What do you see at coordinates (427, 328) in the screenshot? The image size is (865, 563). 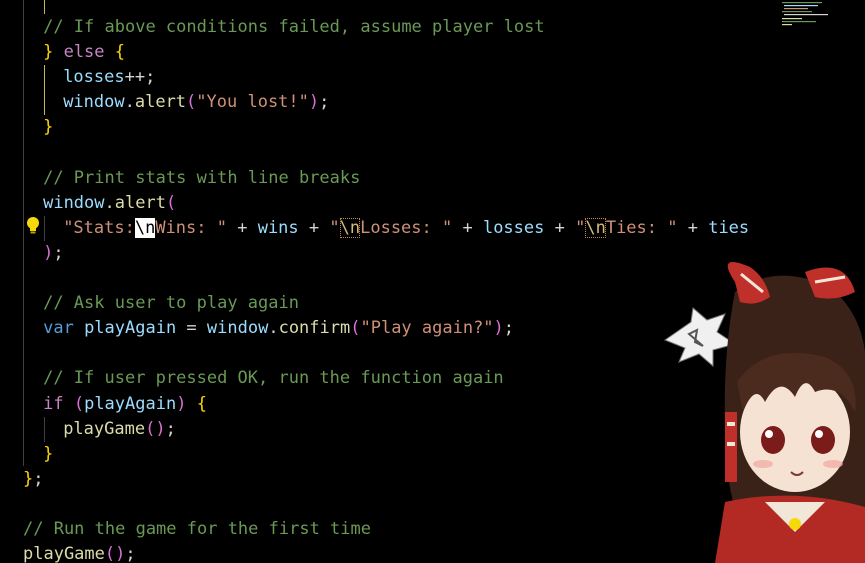 I see `code-token: "Play again?"` at bounding box center [427, 328].